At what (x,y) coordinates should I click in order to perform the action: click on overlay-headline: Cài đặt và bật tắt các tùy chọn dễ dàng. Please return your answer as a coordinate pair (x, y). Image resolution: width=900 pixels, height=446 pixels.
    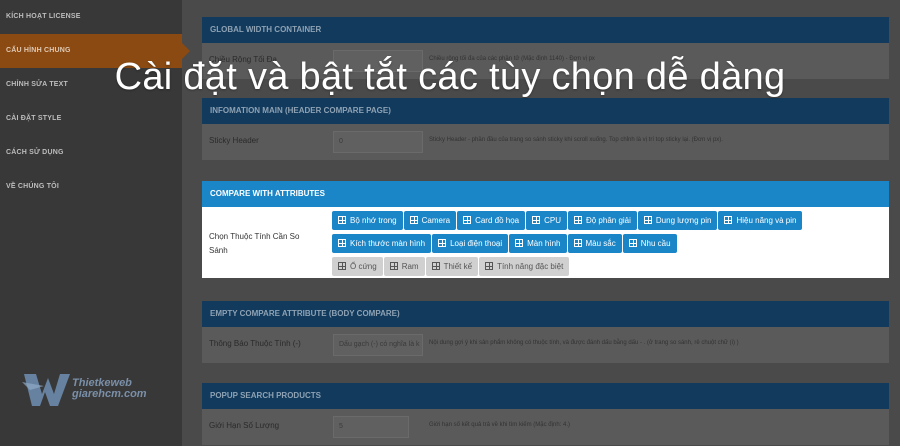
    Looking at the image, I should click on (450, 77).